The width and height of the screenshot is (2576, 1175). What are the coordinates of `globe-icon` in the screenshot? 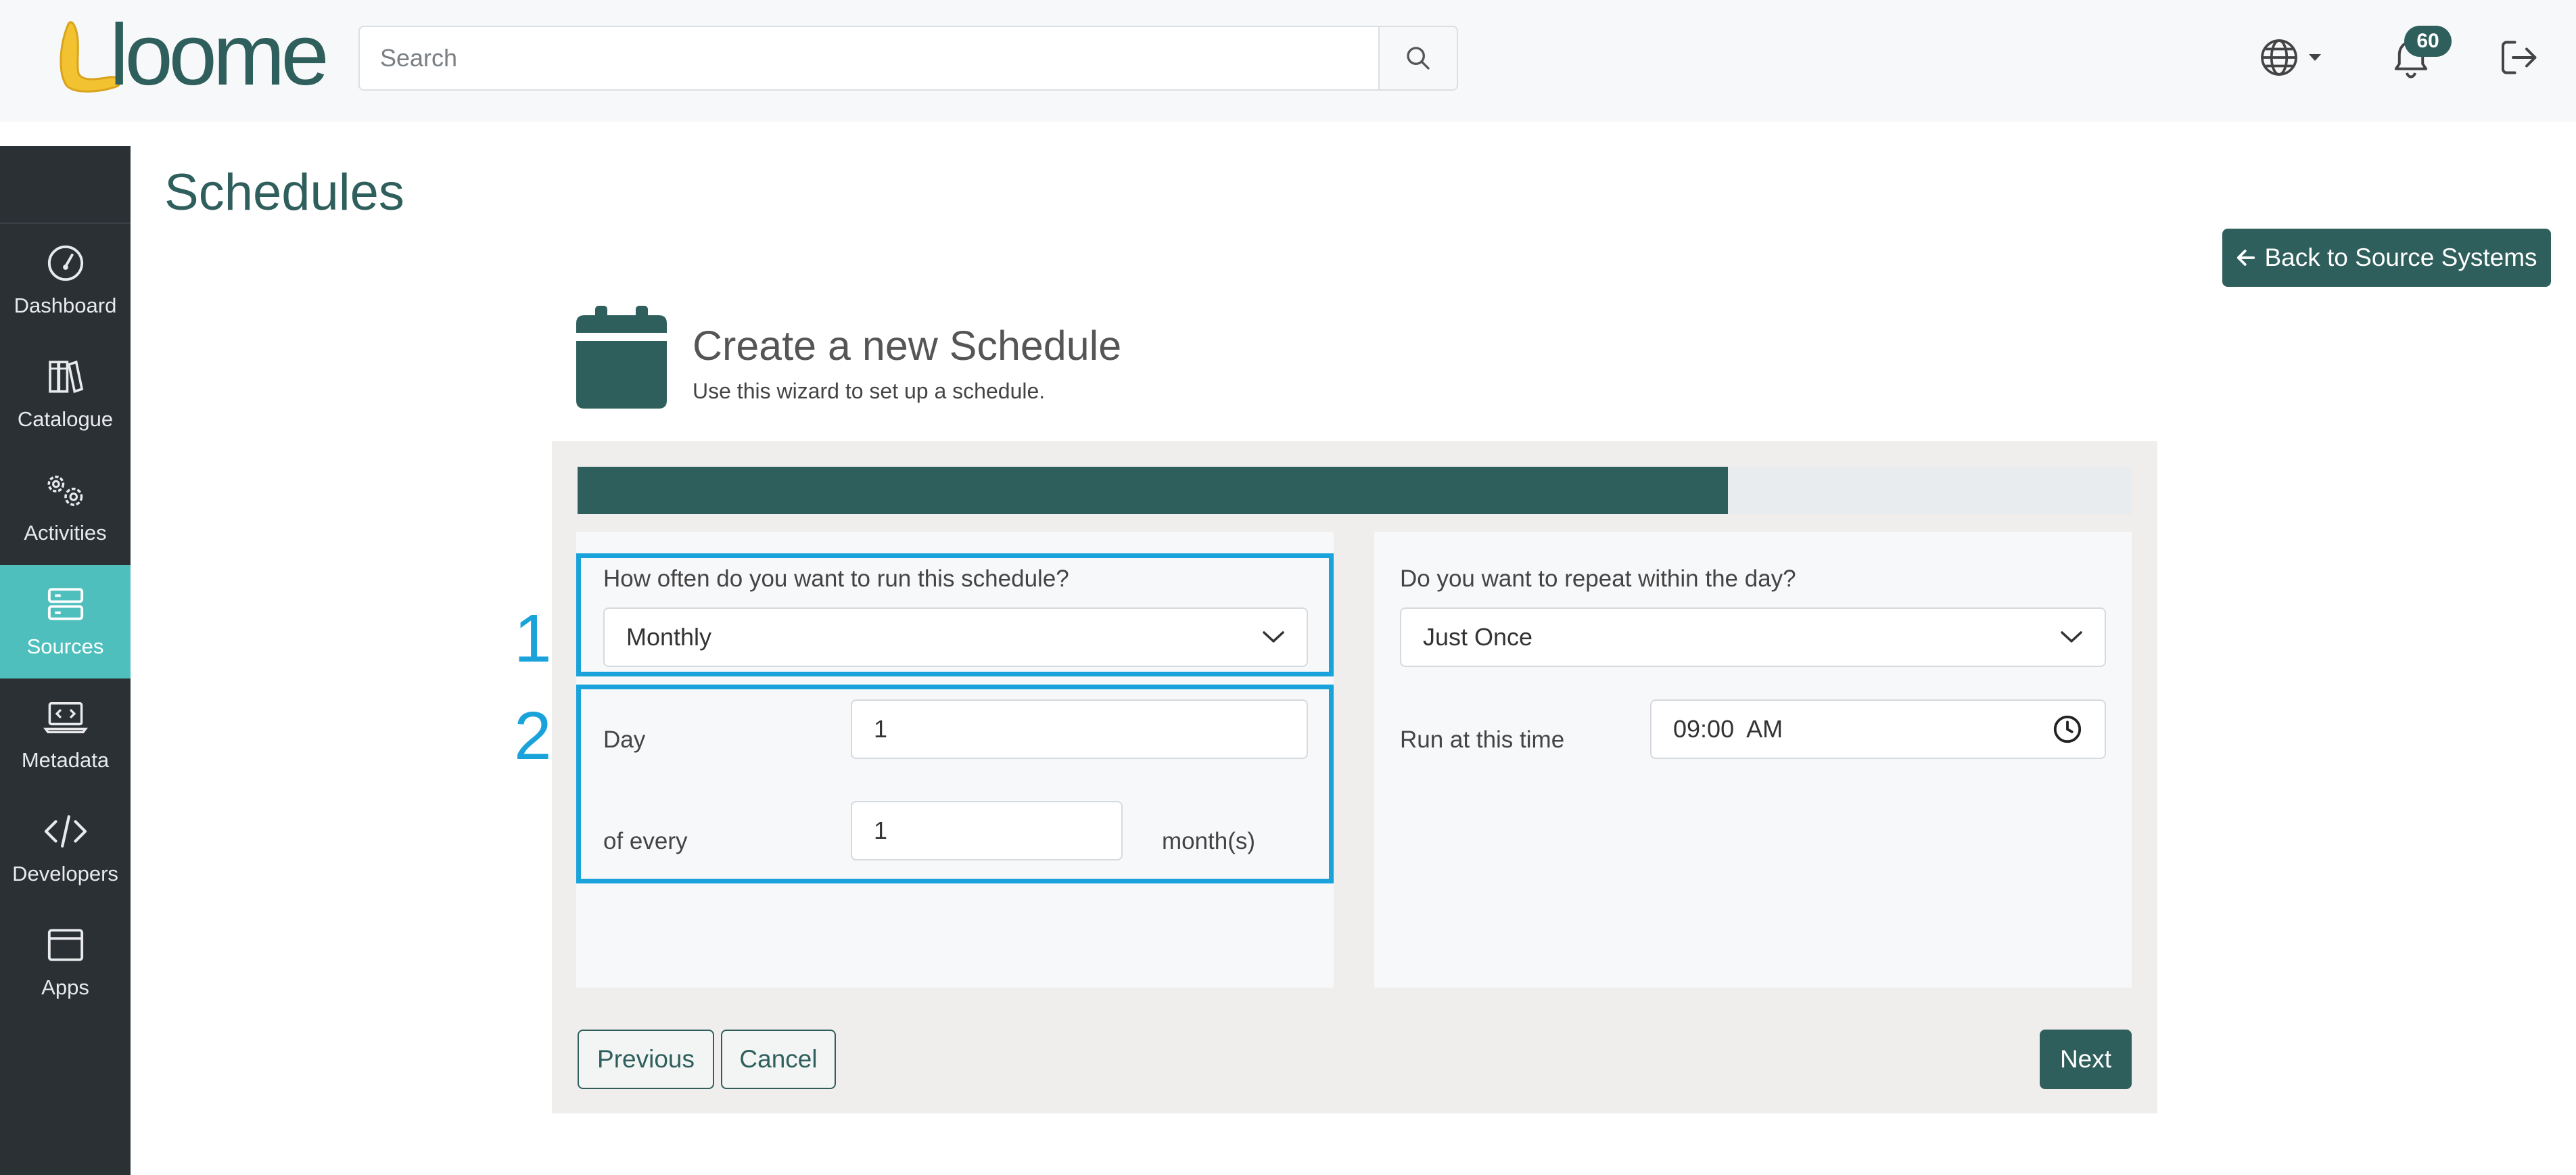 It's located at (2279, 57).